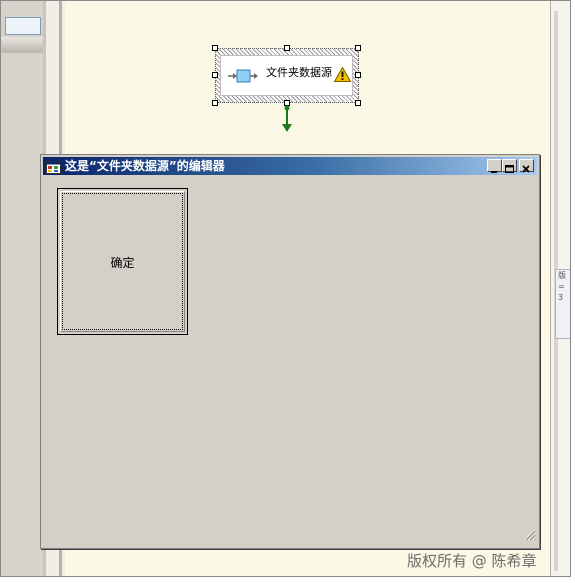 The width and height of the screenshot is (575, 583). I want to click on ok-button: 确定, so click(122, 261).